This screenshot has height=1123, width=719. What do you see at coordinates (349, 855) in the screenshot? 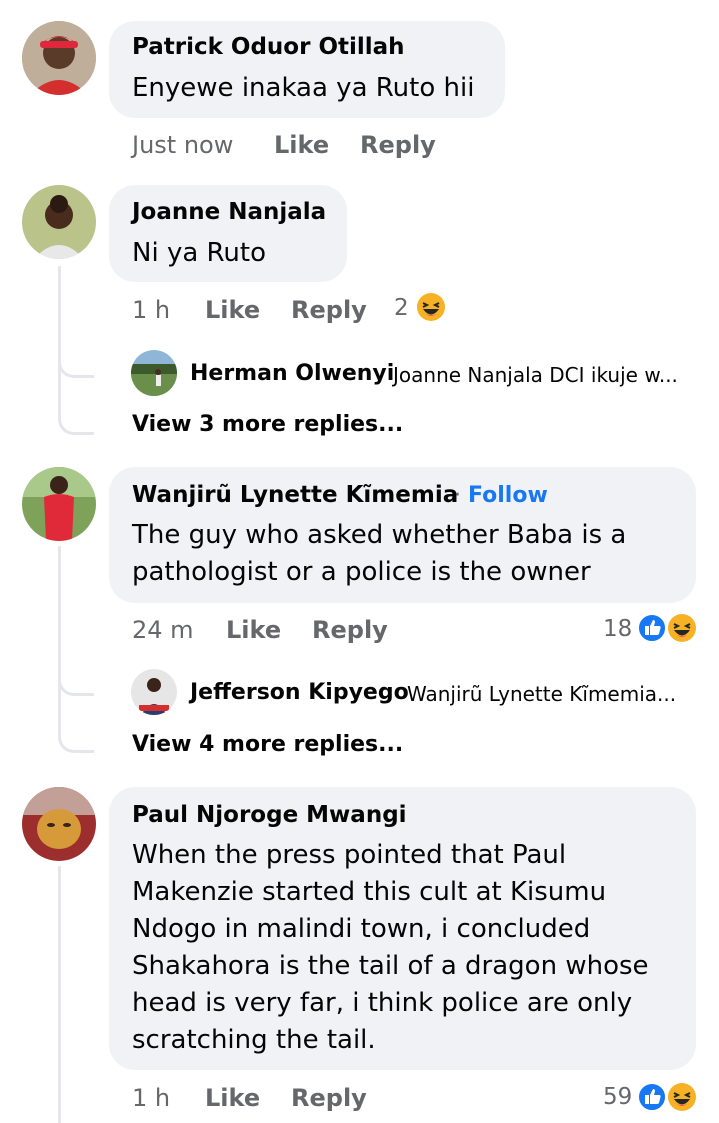
I see `comment-text: When the press pointed that Paul` at bounding box center [349, 855].